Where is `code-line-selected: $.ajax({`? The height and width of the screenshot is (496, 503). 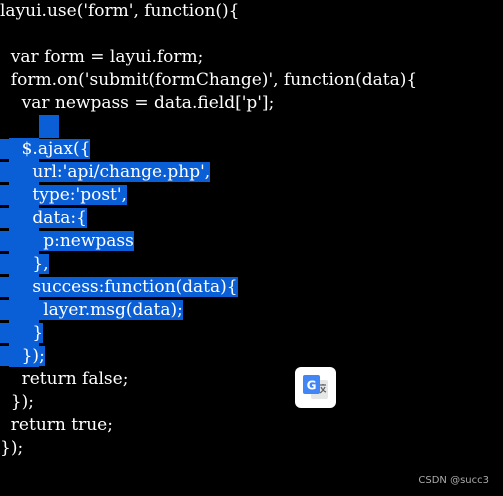
code-line-selected: $.ajax({ is located at coordinates (45, 149).